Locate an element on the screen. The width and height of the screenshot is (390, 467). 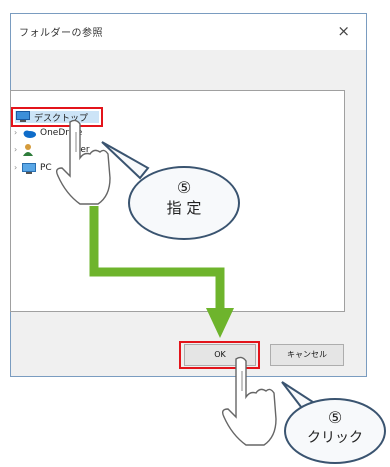
step-label: クリック is located at coordinates (335, 438).